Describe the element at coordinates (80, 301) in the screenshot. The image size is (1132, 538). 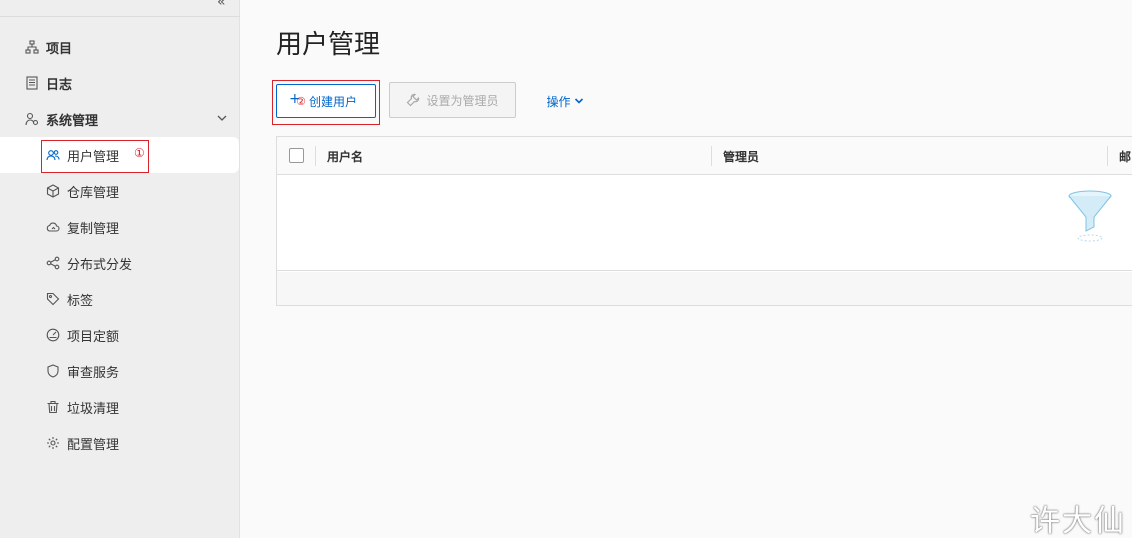
I see `sidebar-item-label: 标签` at that location.